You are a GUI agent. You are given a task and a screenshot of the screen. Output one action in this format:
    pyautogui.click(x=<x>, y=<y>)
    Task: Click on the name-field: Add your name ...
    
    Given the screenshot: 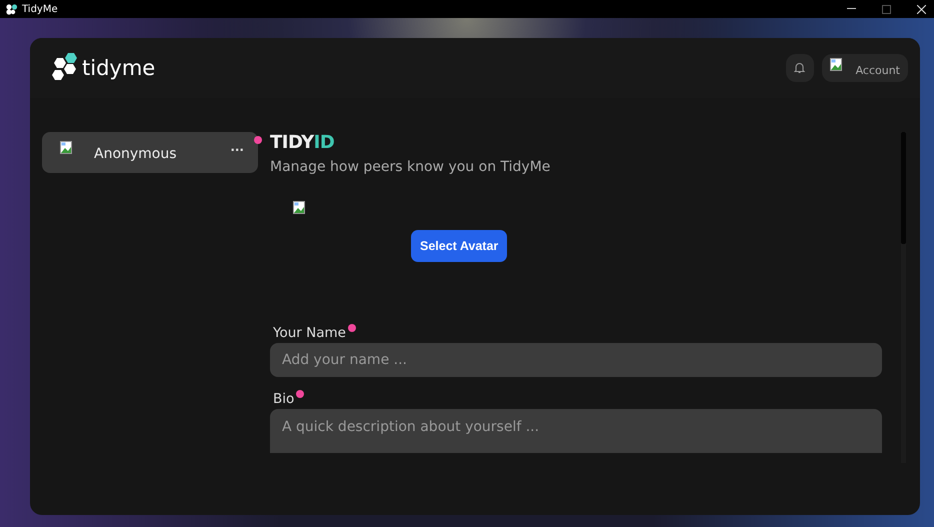 What is the action you would take?
    pyautogui.click(x=576, y=360)
    